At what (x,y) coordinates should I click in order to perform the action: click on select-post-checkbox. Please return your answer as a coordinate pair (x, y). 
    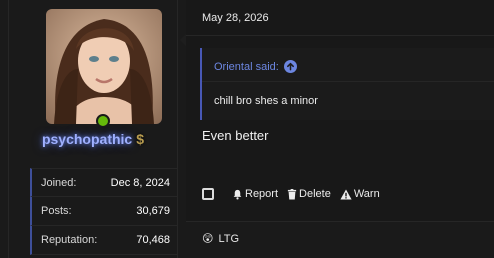
    Looking at the image, I should click on (208, 194).